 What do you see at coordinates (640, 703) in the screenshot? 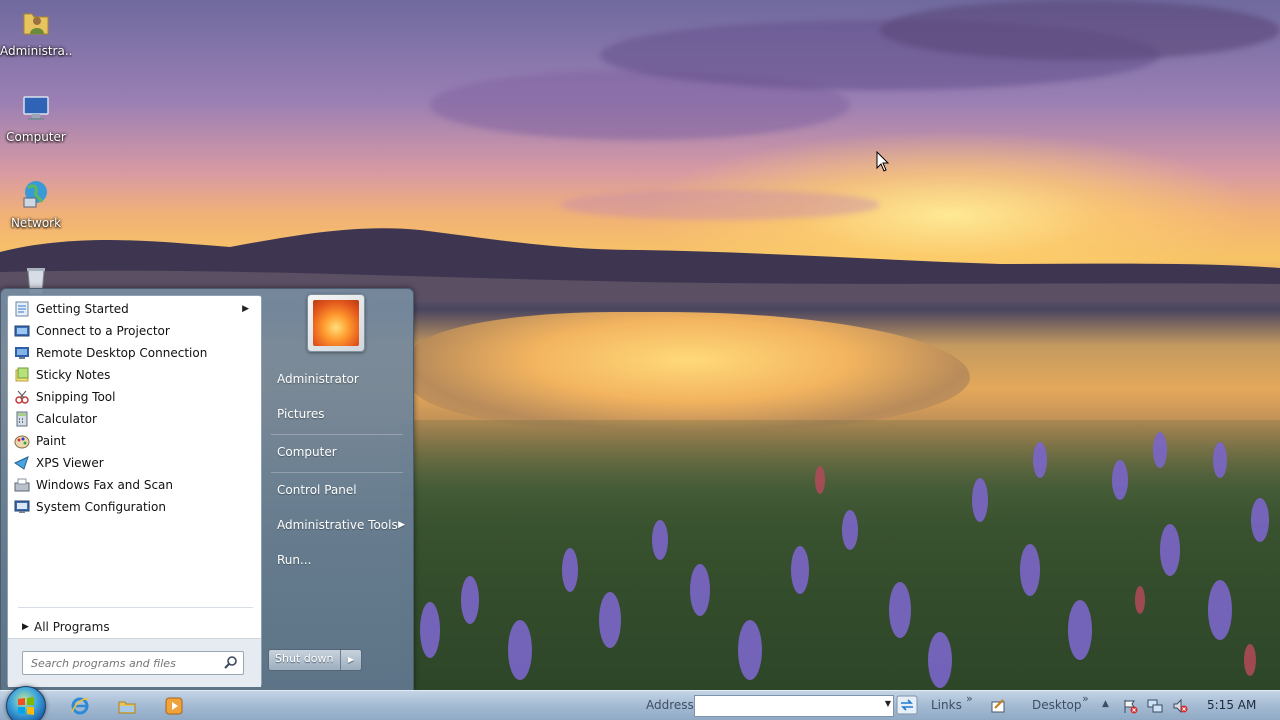
I see `taskbar: Address ▼ Links » Desktop » ▲ 5:15 AM` at bounding box center [640, 703].